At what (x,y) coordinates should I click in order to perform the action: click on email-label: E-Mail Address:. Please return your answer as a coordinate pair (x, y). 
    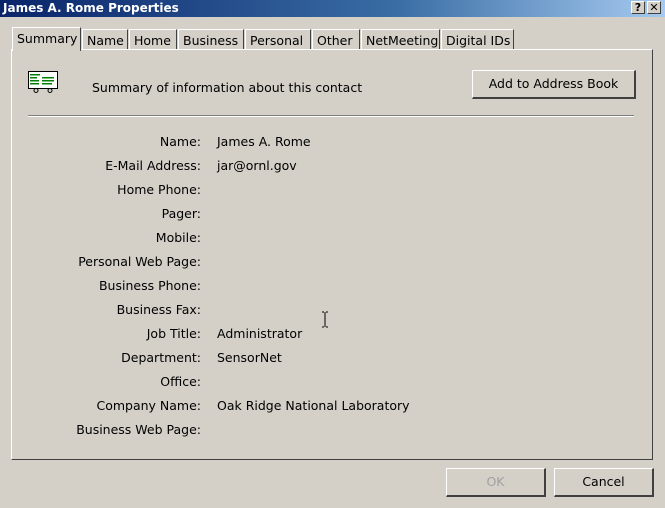
    Looking at the image, I should click on (153, 165).